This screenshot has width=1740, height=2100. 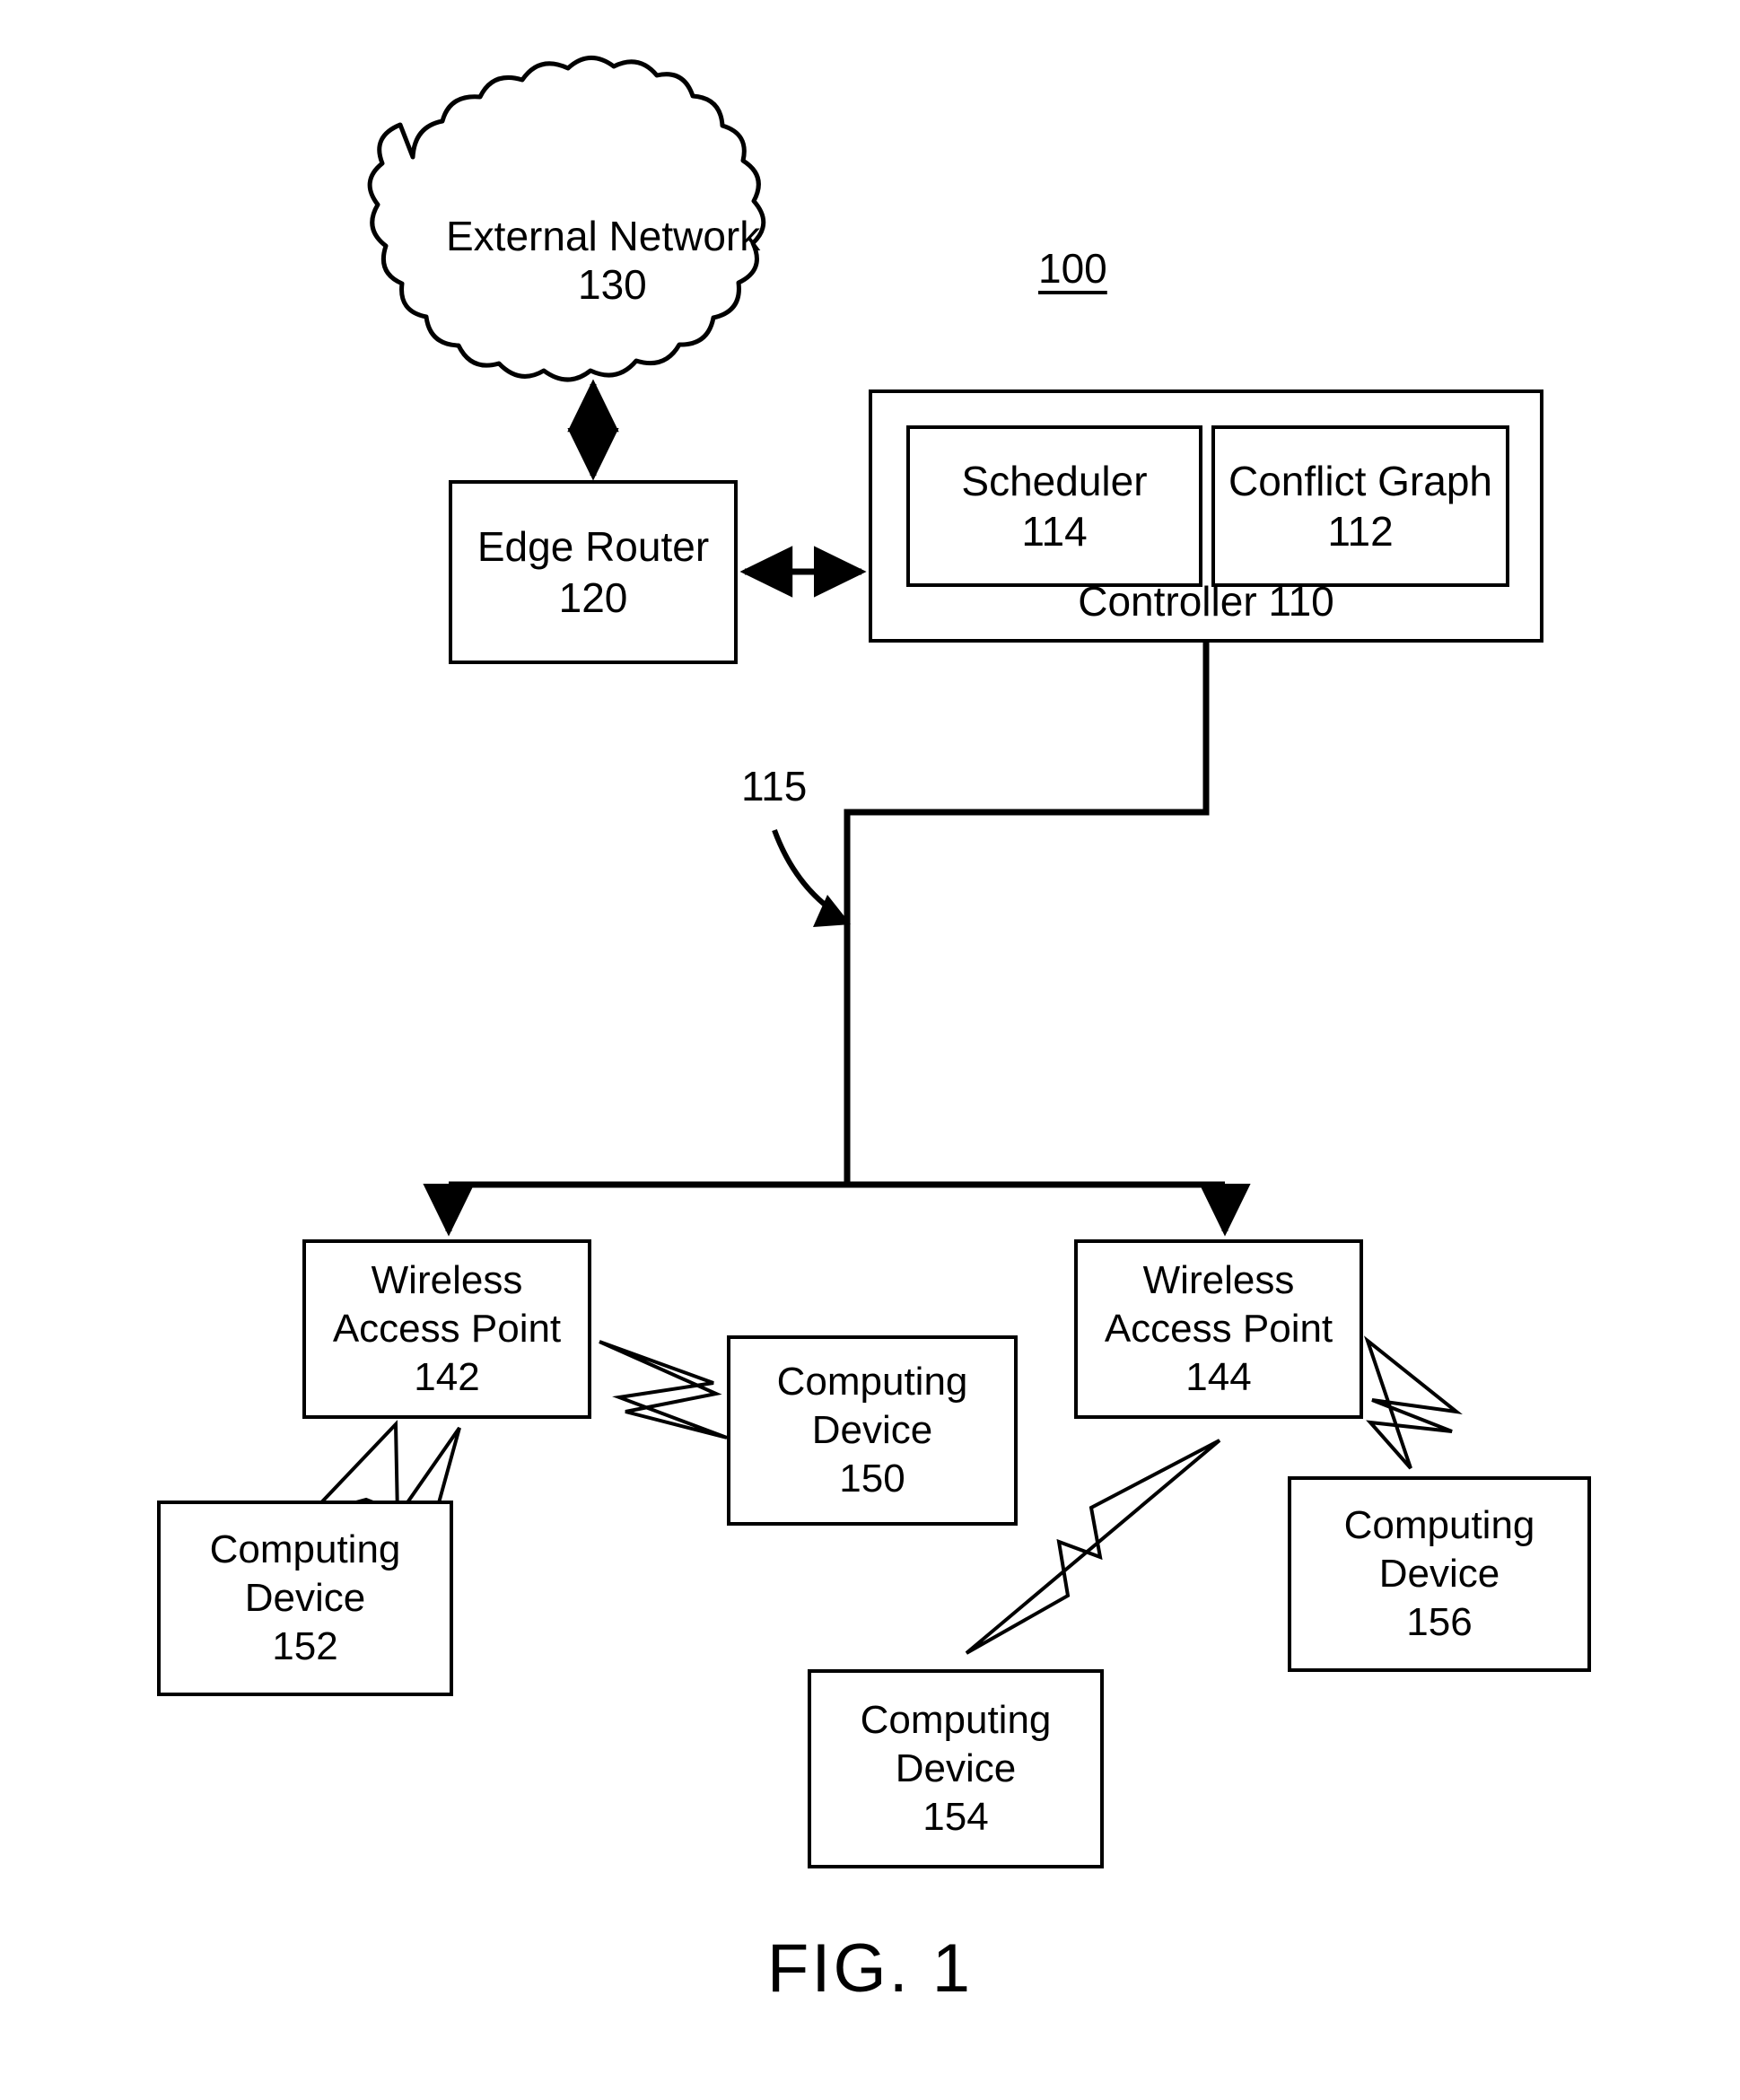 What do you see at coordinates (956, 1817) in the screenshot?
I see `cd154-reference-number: 154` at bounding box center [956, 1817].